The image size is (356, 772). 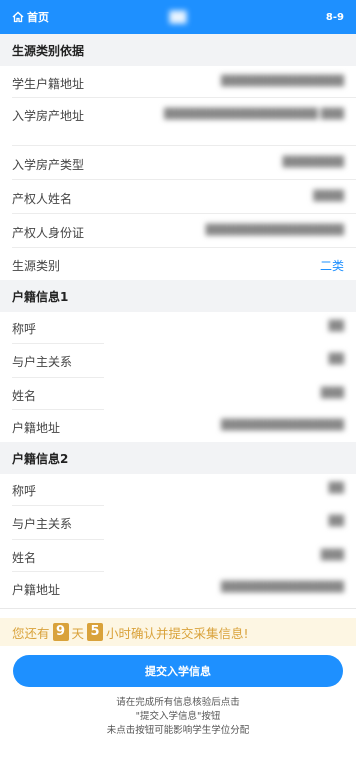 What do you see at coordinates (178, 50) in the screenshot?
I see `section-header-basis: 生源类别依据` at bounding box center [178, 50].